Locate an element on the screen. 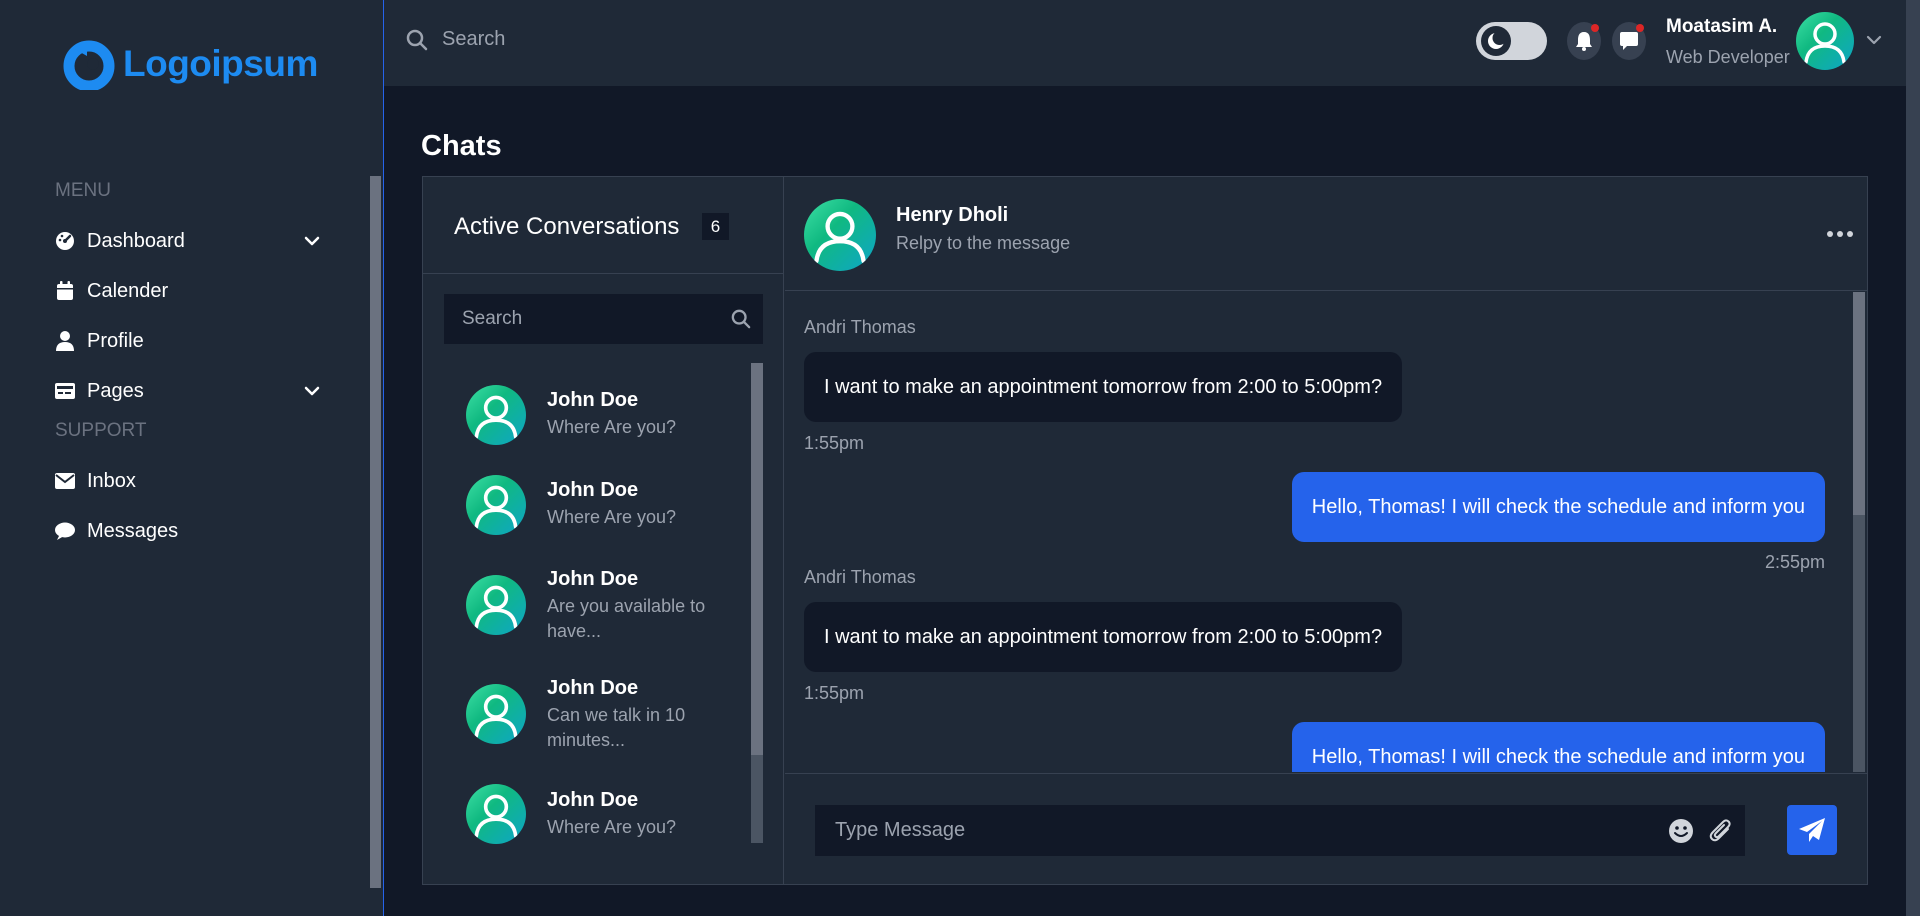 The height and width of the screenshot is (916, 1920). send-button is located at coordinates (1812, 830).